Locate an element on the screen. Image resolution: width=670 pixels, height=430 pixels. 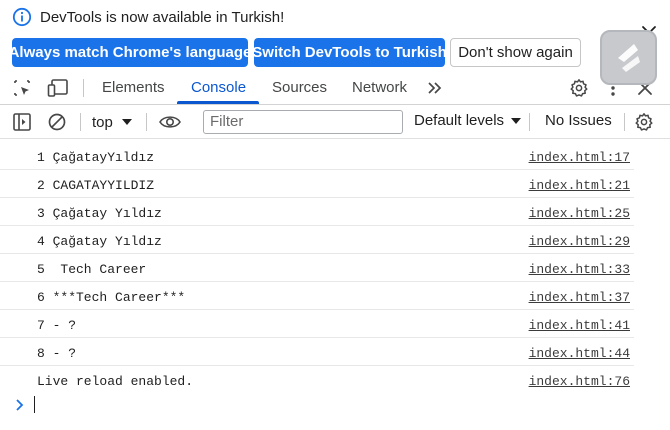
device-toolbar-icon is located at coordinates (58, 88).